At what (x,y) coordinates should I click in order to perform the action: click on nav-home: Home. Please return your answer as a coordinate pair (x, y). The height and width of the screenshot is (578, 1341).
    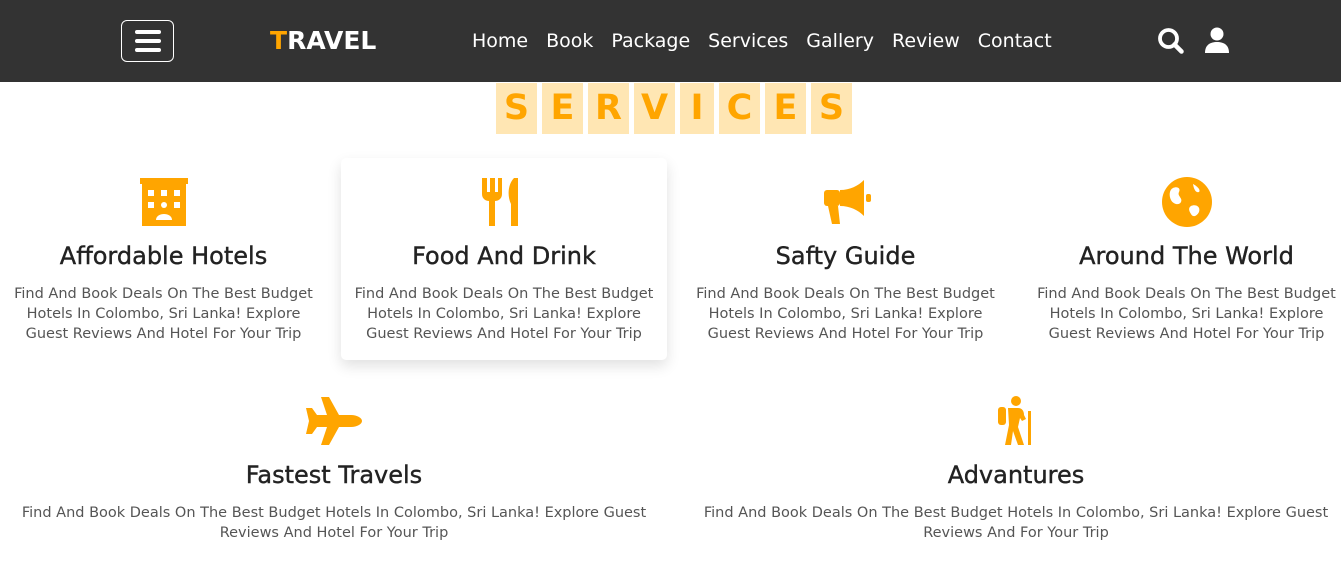
    Looking at the image, I should click on (500, 41).